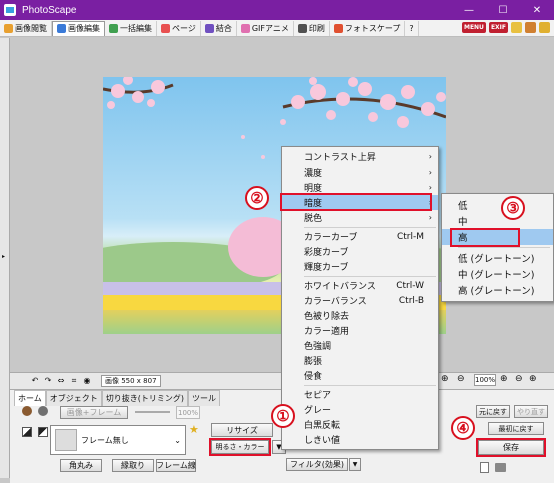 This screenshot has width=554, height=483. Describe the element at coordinates (74, 381) in the screenshot. I see `crop-icon: ⌗` at that location.